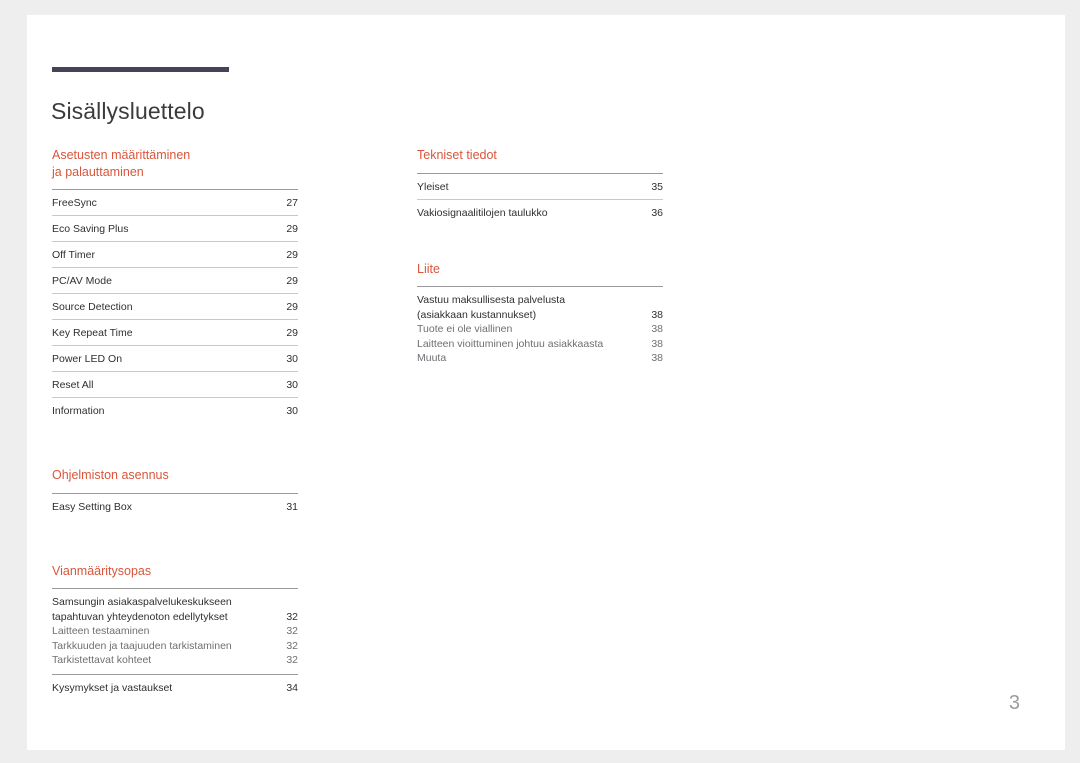  I want to click on toc-section-software-install: Ohjelmiston asennus Easy Setting Box 31, so click(175, 493).